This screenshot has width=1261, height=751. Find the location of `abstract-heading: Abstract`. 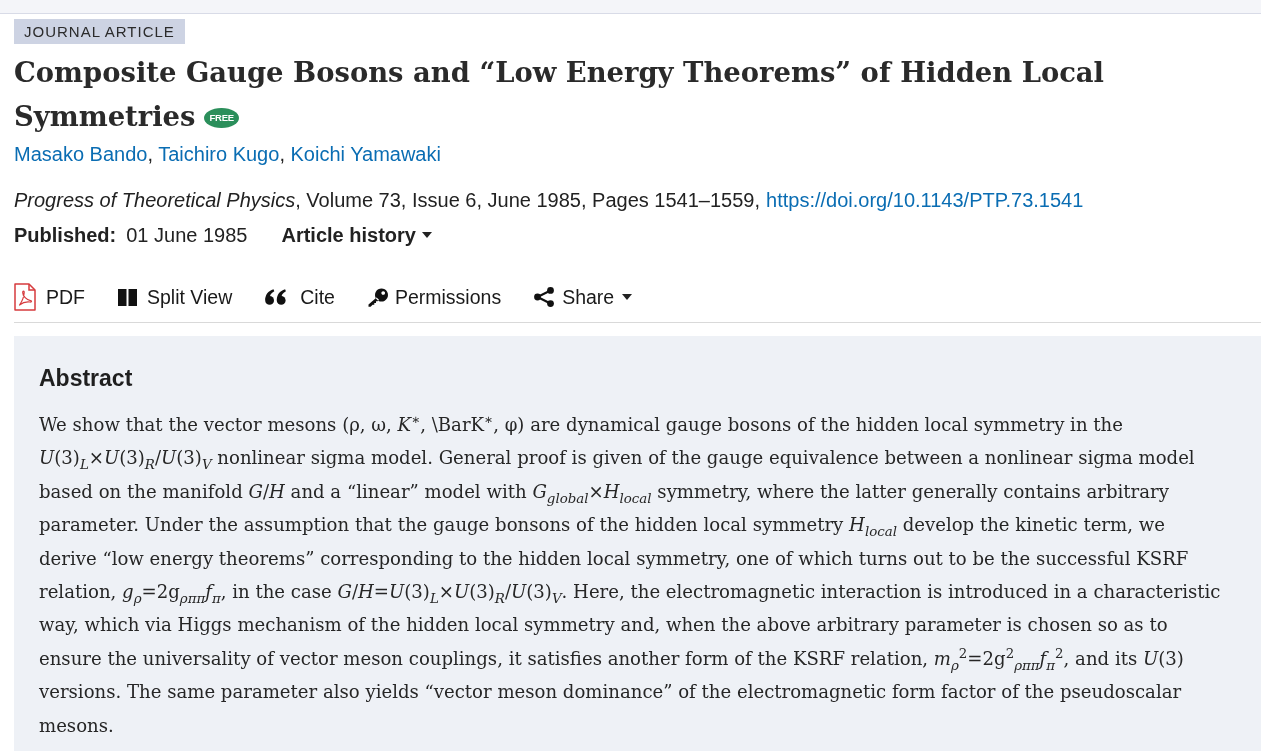

abstract-heading: Abstract is located at coordinates (86, 378).